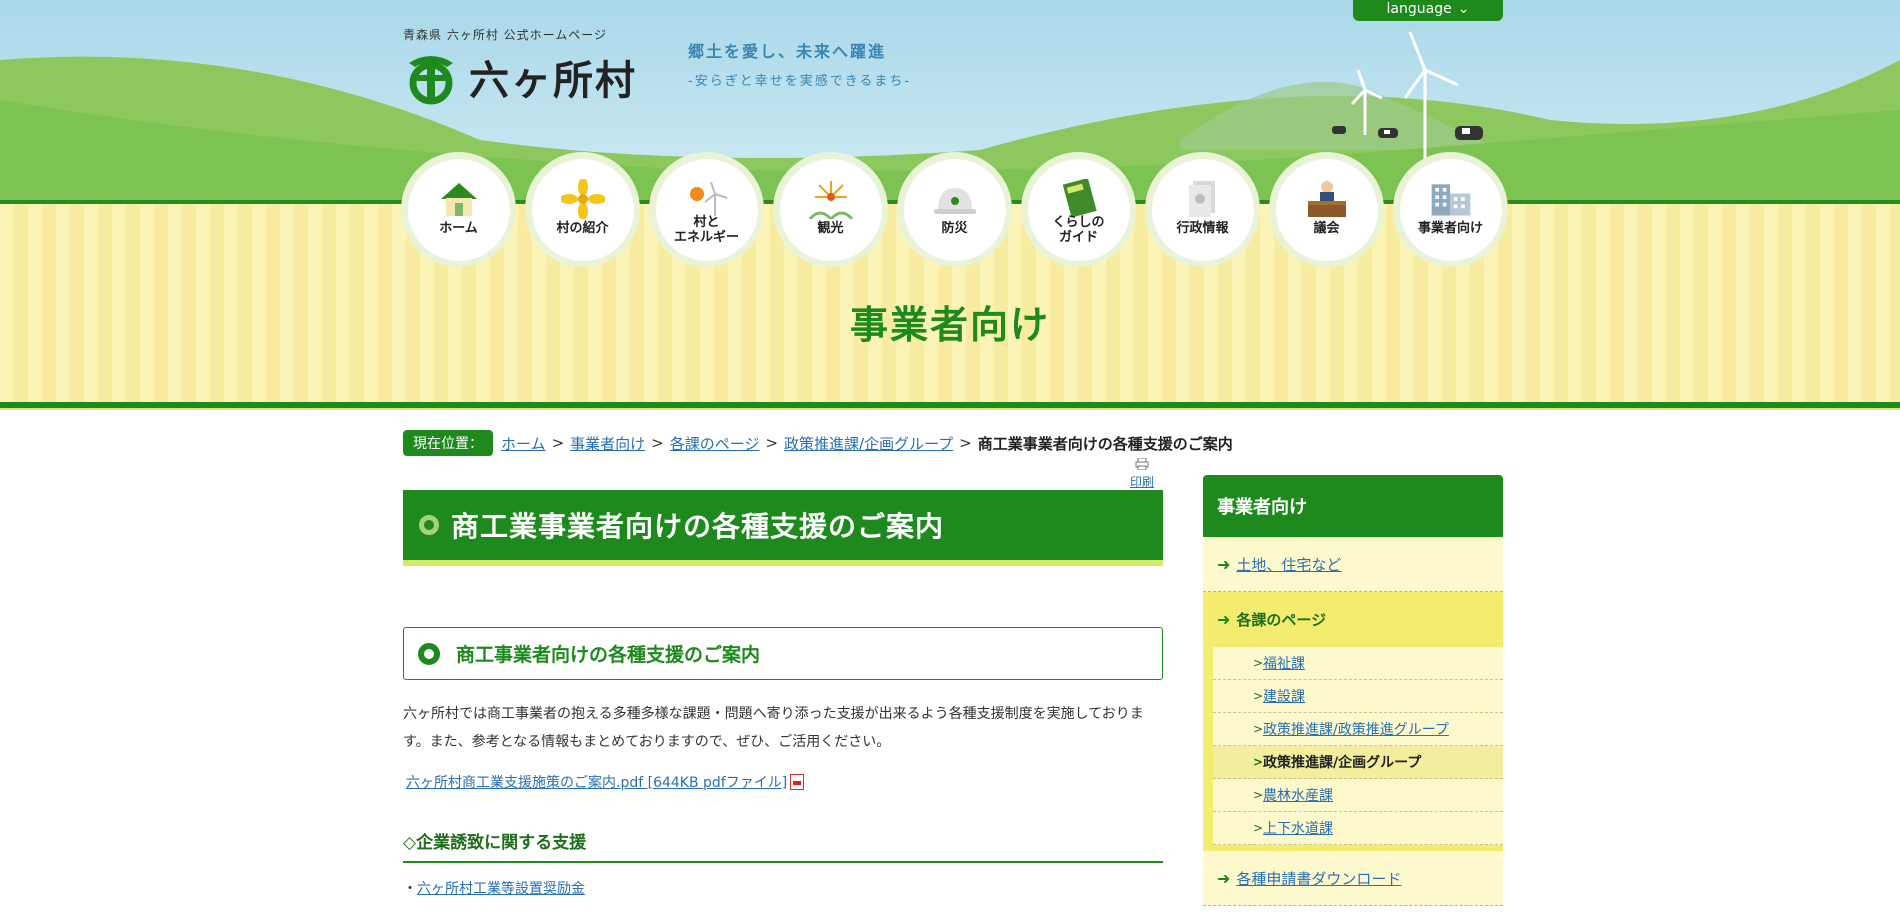 The height and width of the screenshot is (916, 1900). I want to click on nav-item-assembly: 議会, so click(1326, 209).